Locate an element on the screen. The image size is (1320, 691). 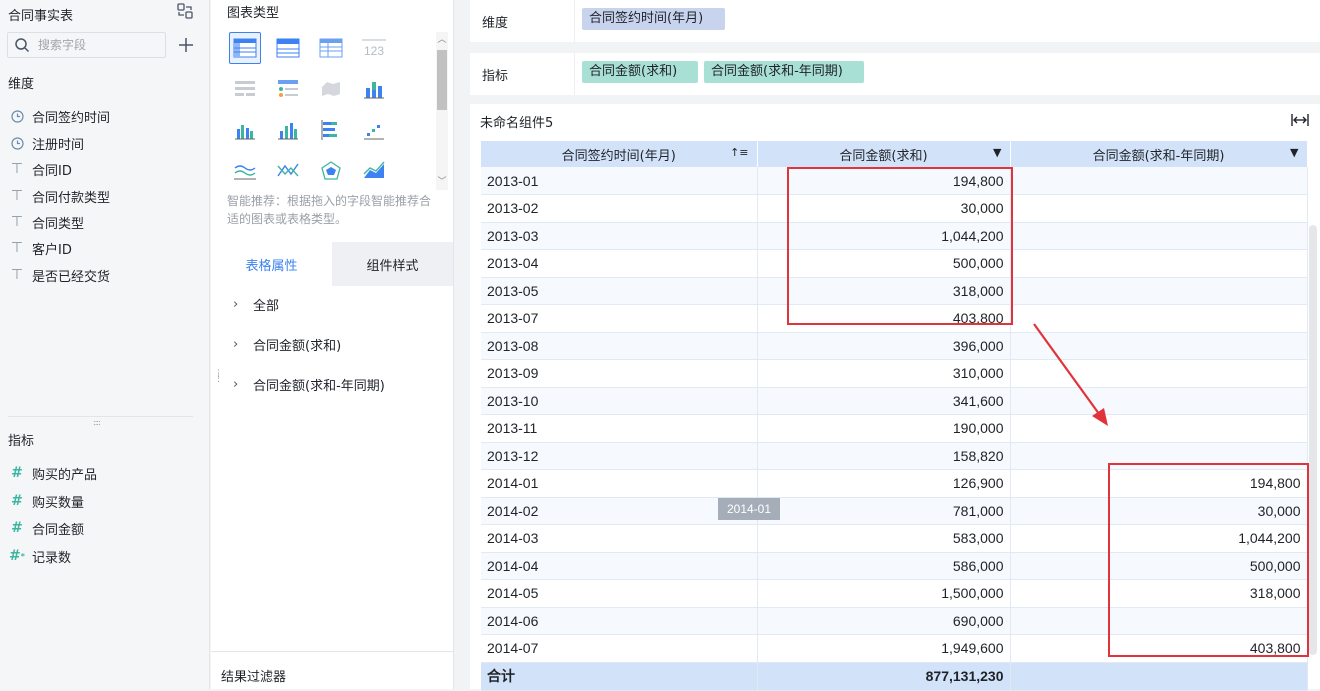
column-header-yoy: 合同金额(求和-年同期) ▼ is located at coordinates (1159, 154).